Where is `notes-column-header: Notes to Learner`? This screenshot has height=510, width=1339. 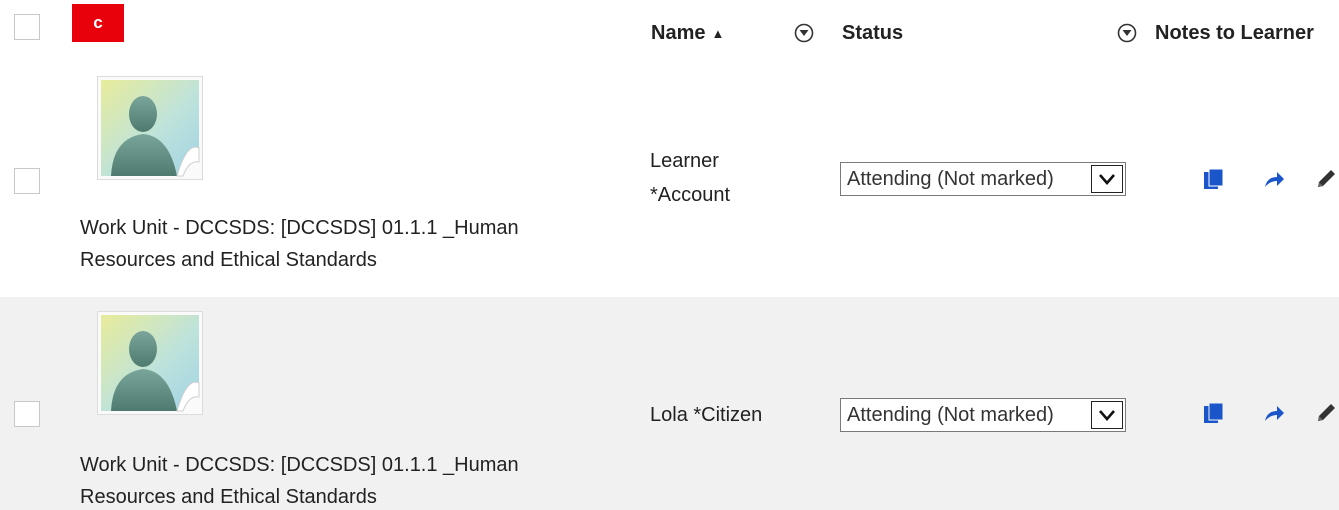 notes-column-header: Notes to Learner is located at coordinates (1234, 33).